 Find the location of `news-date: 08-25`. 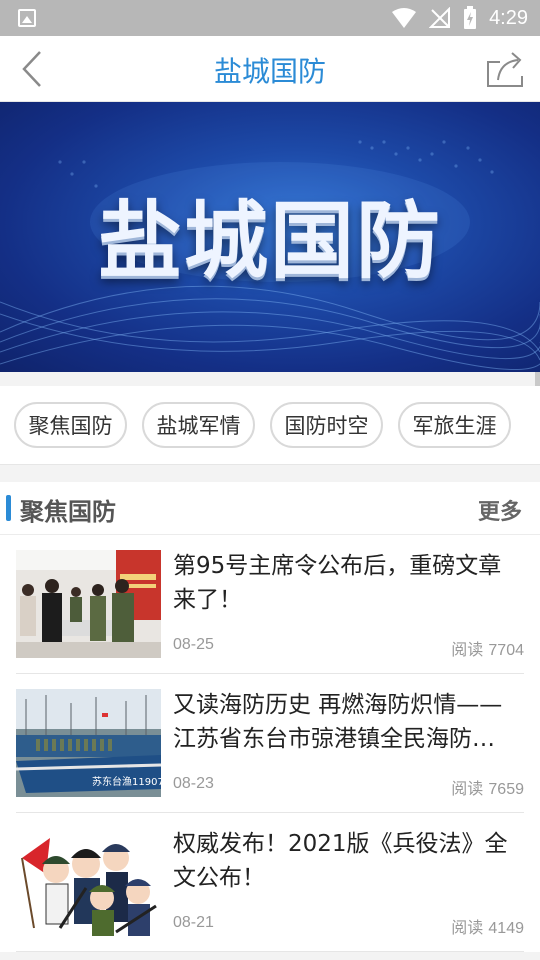

news-date: 08-25 is located at coordinates (193, 644).